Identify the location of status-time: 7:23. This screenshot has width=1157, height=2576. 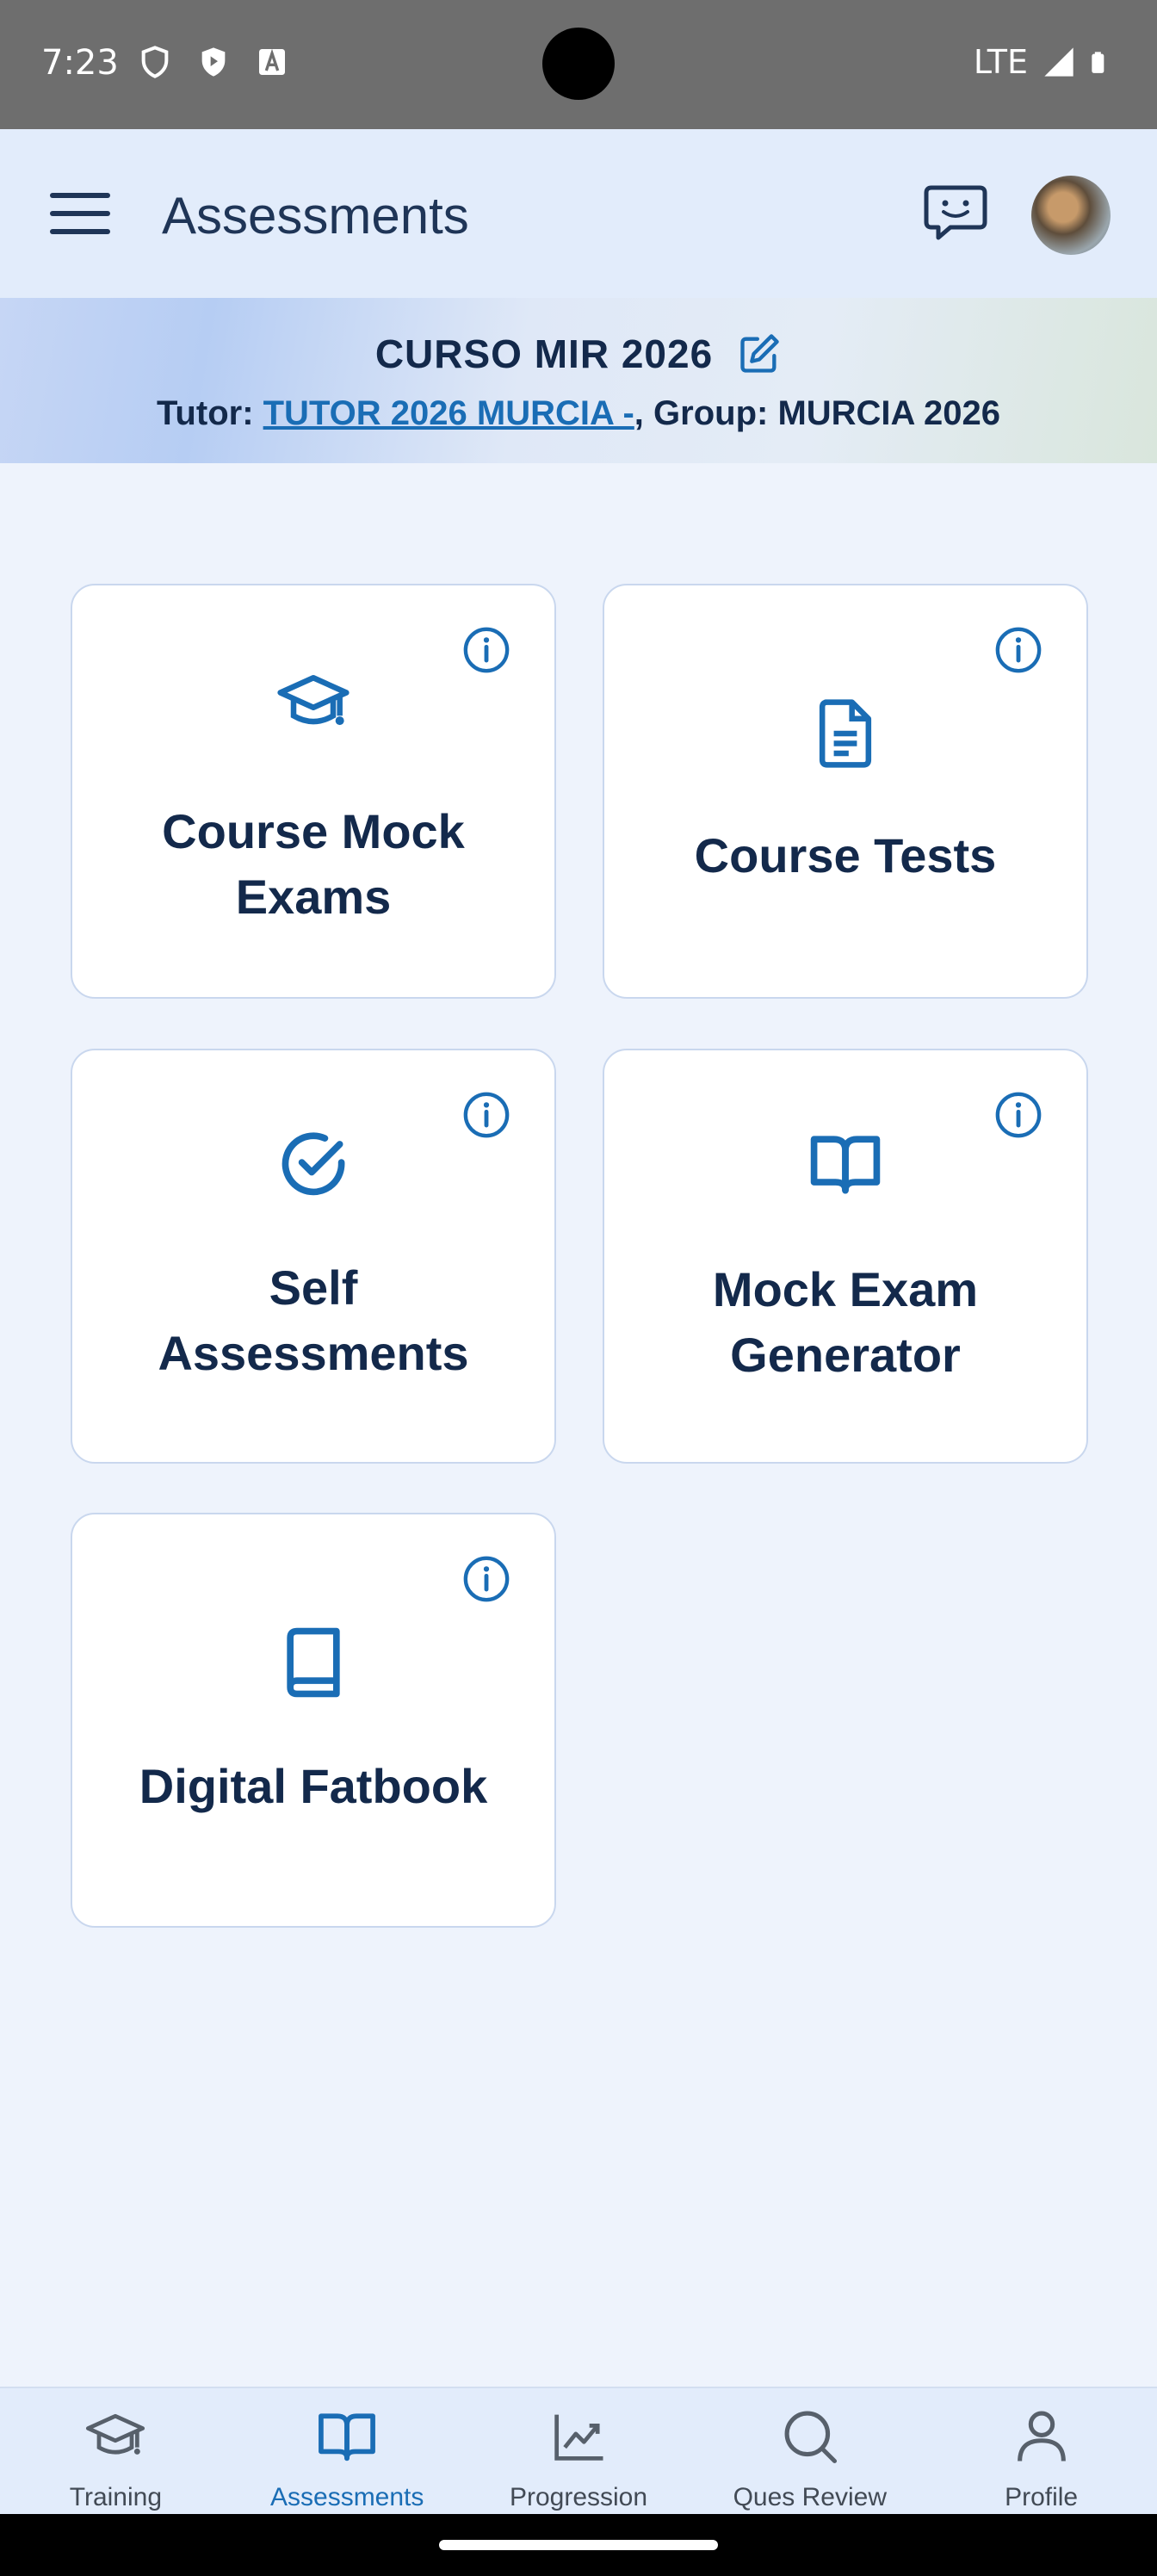
(80, 63).